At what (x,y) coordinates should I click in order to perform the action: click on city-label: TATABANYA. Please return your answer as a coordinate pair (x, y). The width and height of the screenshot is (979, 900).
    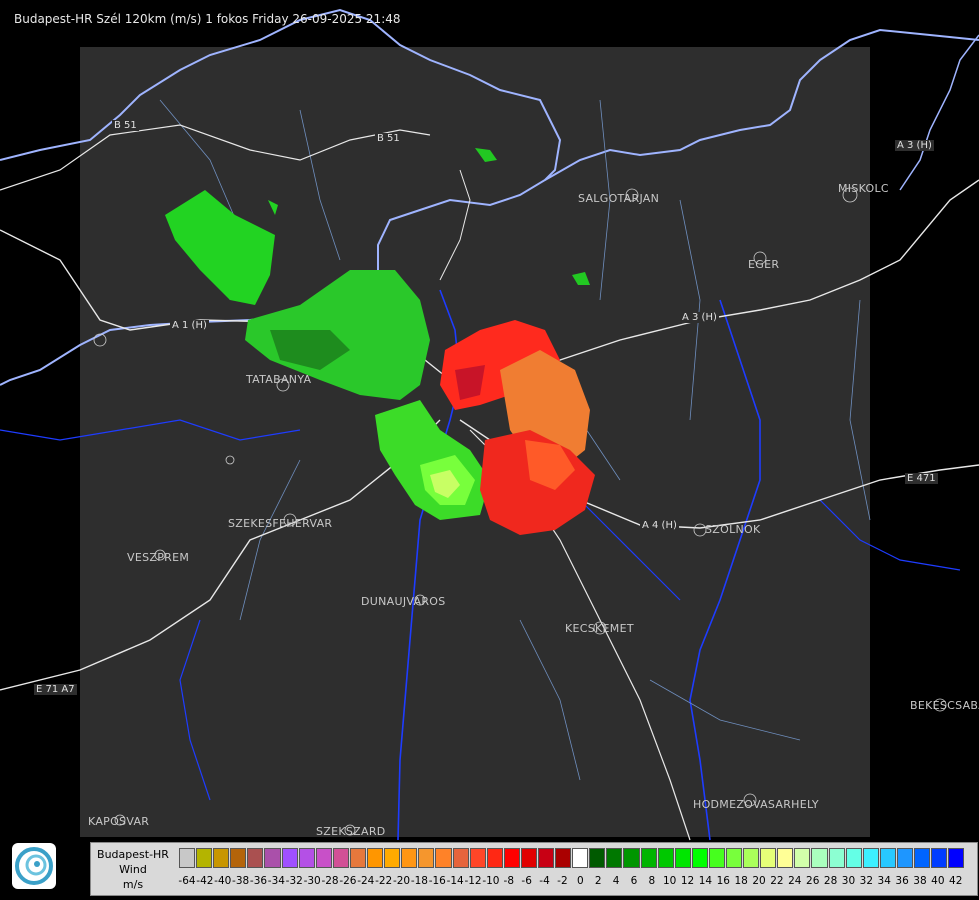
    Looking at the image, I should click on (279, 379).